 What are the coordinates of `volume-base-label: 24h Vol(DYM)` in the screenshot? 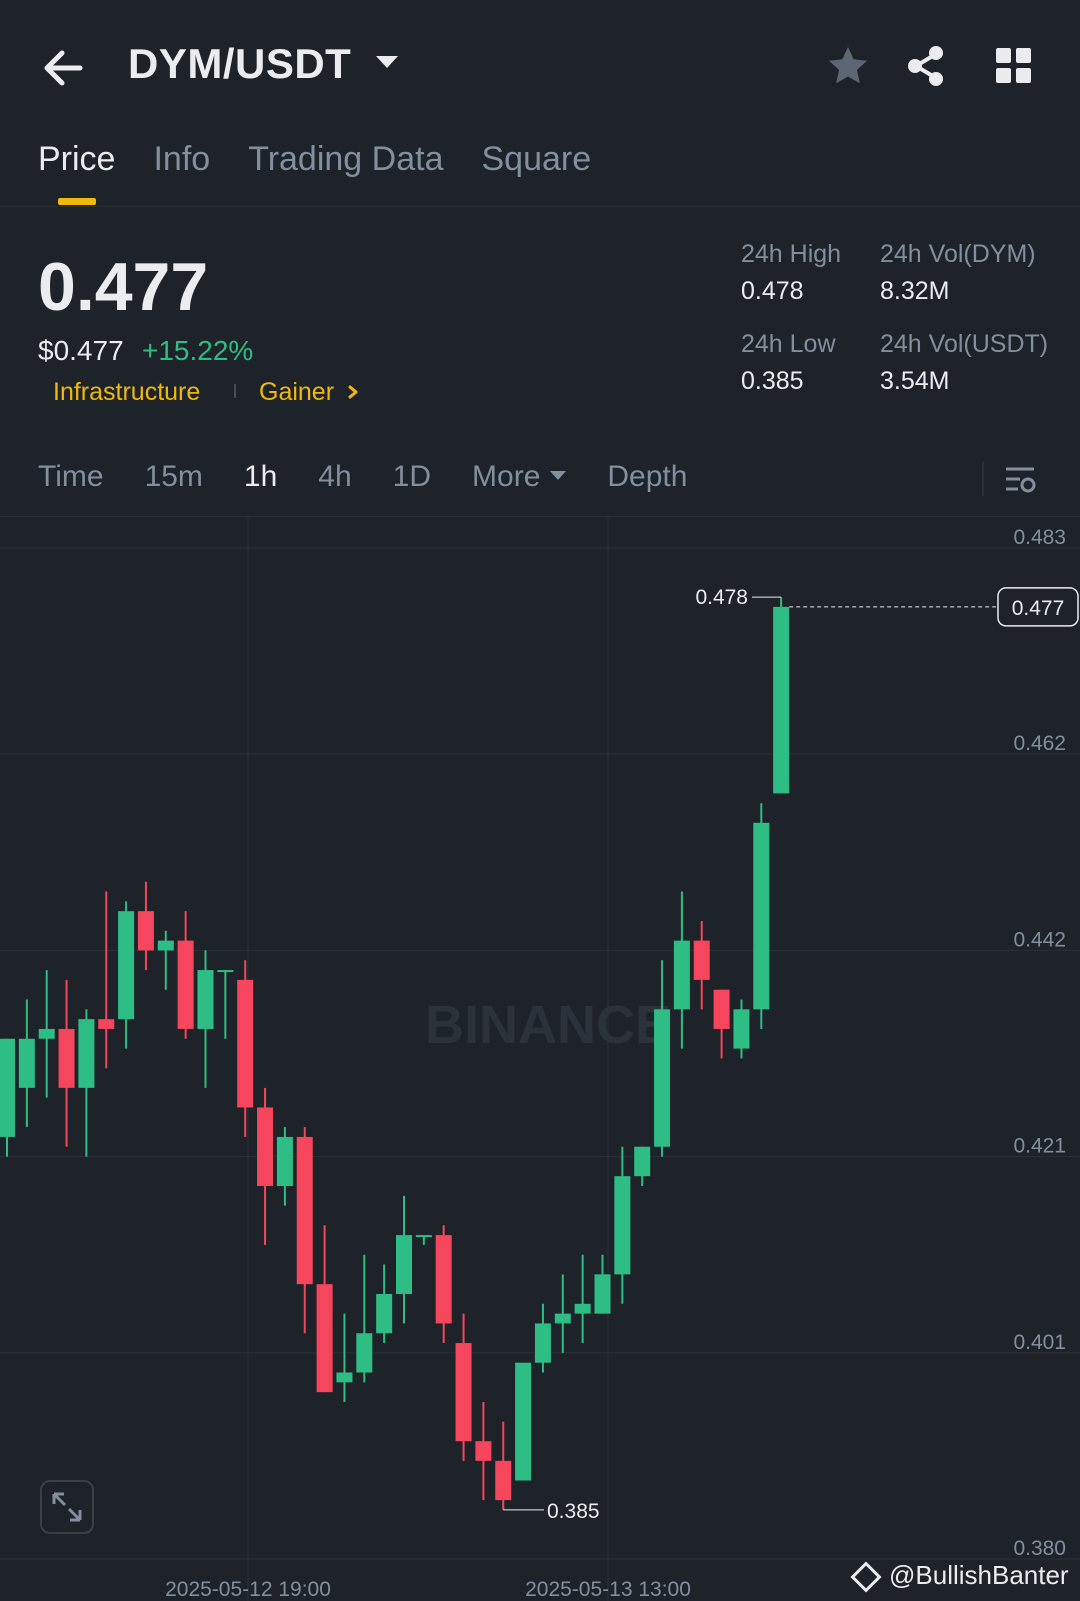 It's located at (958, 254).